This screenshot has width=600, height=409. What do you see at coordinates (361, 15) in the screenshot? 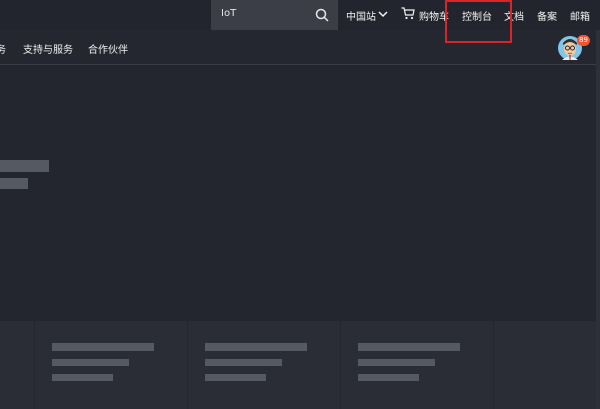
I see `region-selector: 中国站` at bounding box center [361, 15].